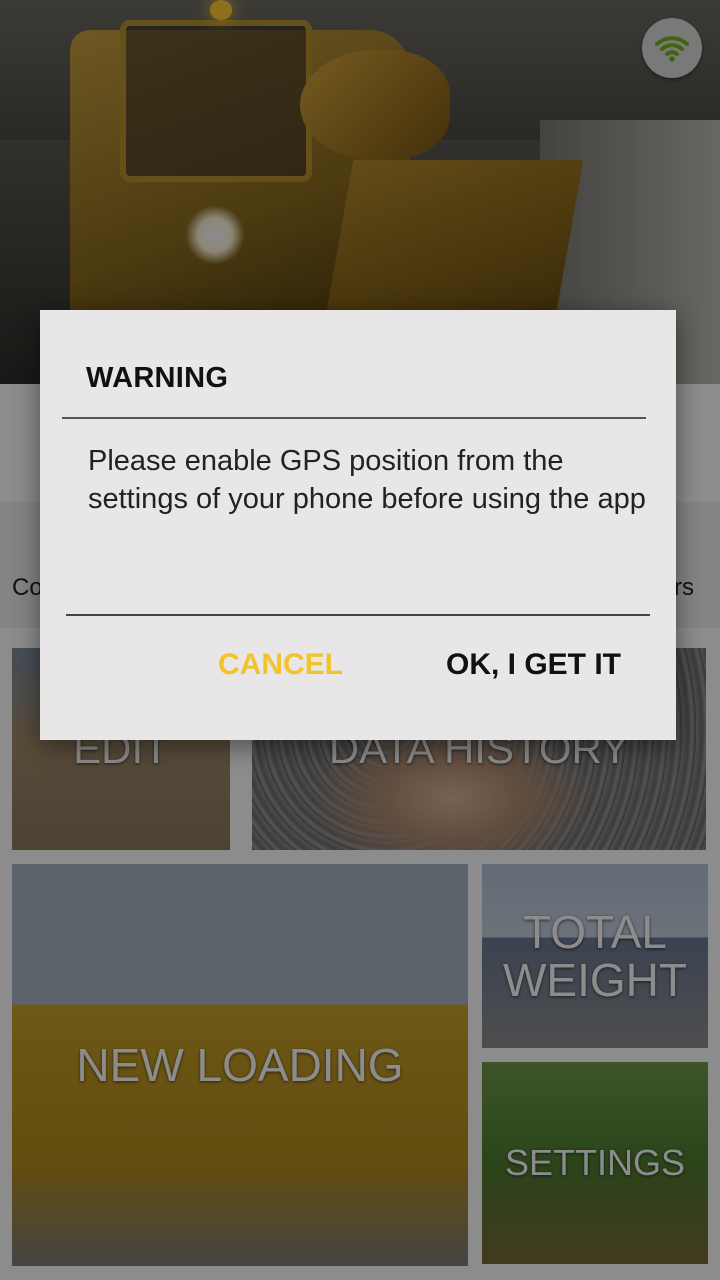  What do you see at coordinates (280, 665) in the screenshot?
I see `cancel-button: CANCEL` at bounding box center [280, 665].